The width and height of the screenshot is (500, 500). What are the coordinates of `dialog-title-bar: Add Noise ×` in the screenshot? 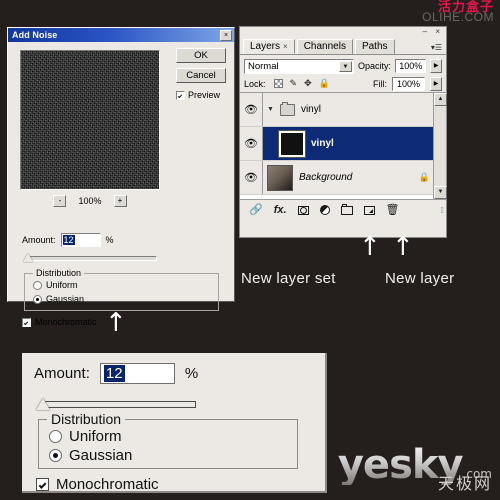 It's located at (121, 35).